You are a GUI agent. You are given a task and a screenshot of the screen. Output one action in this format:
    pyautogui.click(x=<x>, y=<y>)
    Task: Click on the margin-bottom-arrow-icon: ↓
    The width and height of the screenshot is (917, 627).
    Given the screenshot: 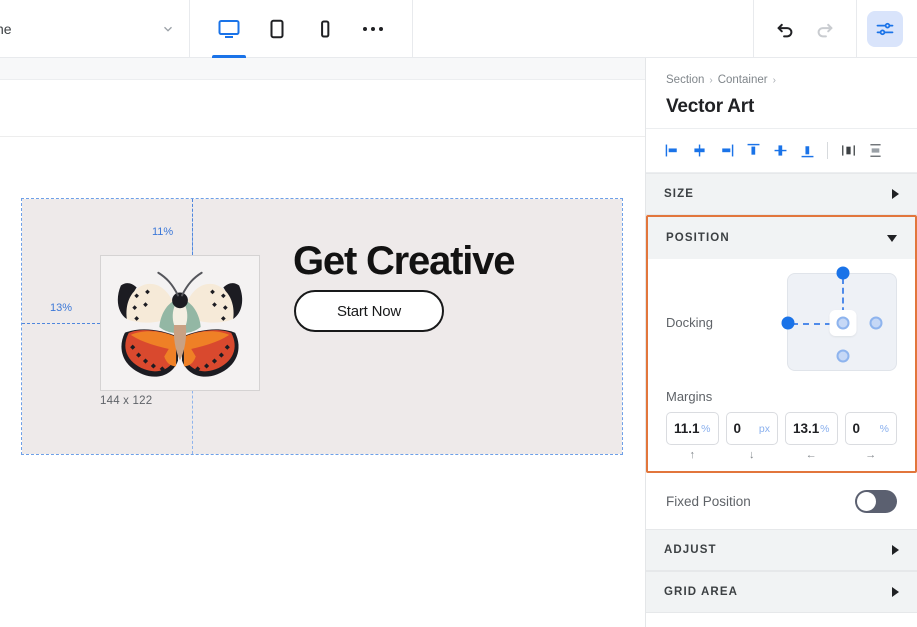 What is the action you would take?
    pyautogui.click(x=752, y=455)
    